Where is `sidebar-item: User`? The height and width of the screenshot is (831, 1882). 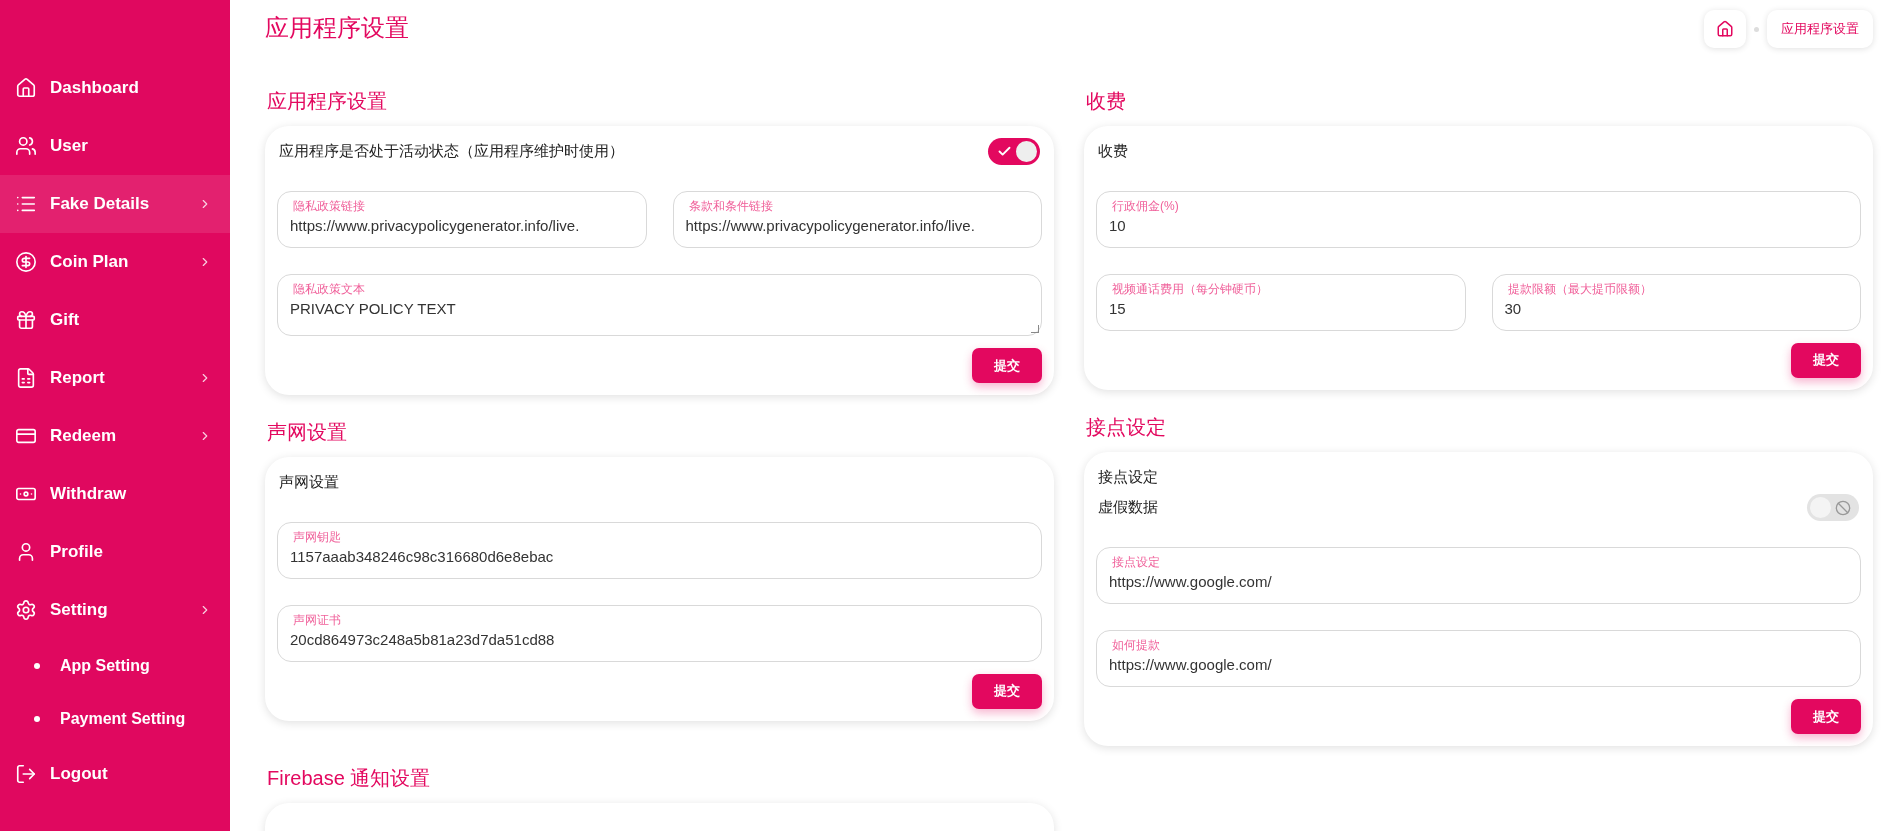
sidebar-item: User is located at coordinates (115, 146).